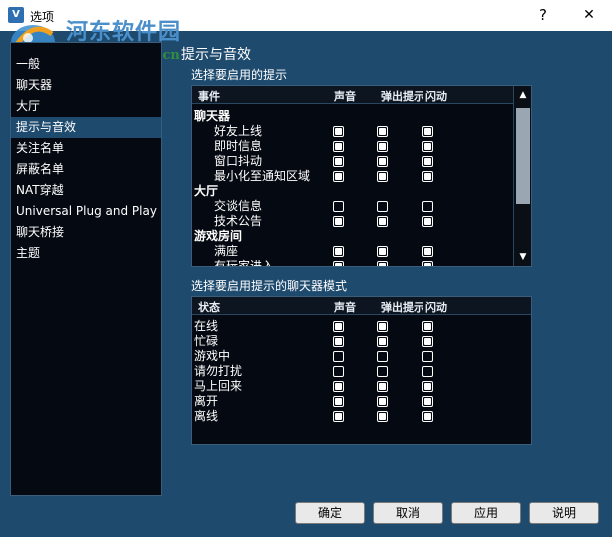 Image resolution: width=612 pixels, height=537 pixels. I want to click on row-label: 窗口抖动, so click(238, 161).